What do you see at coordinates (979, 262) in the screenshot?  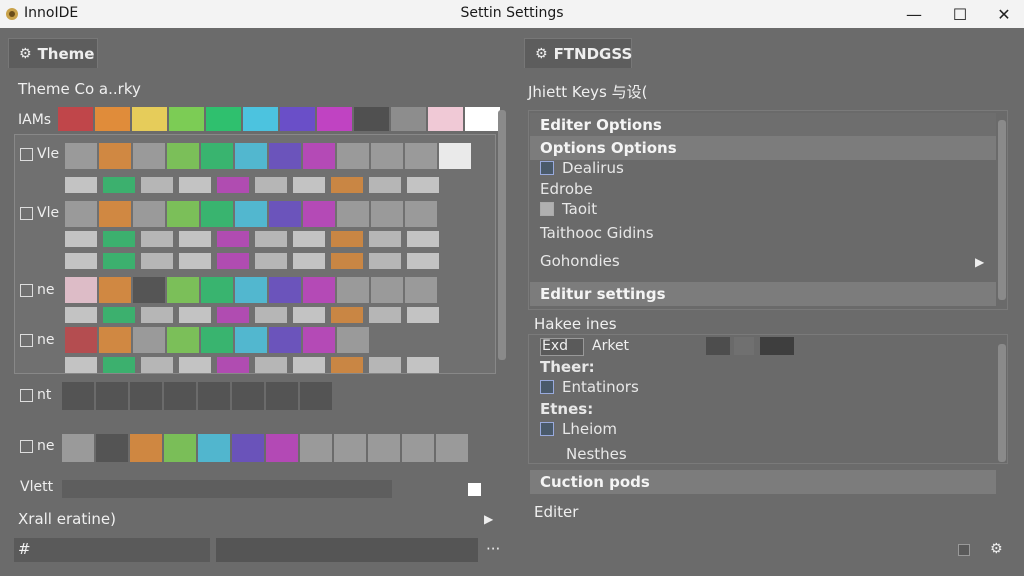 I see `chevron-right-icon: ▶` at bounding box center [979, 262].